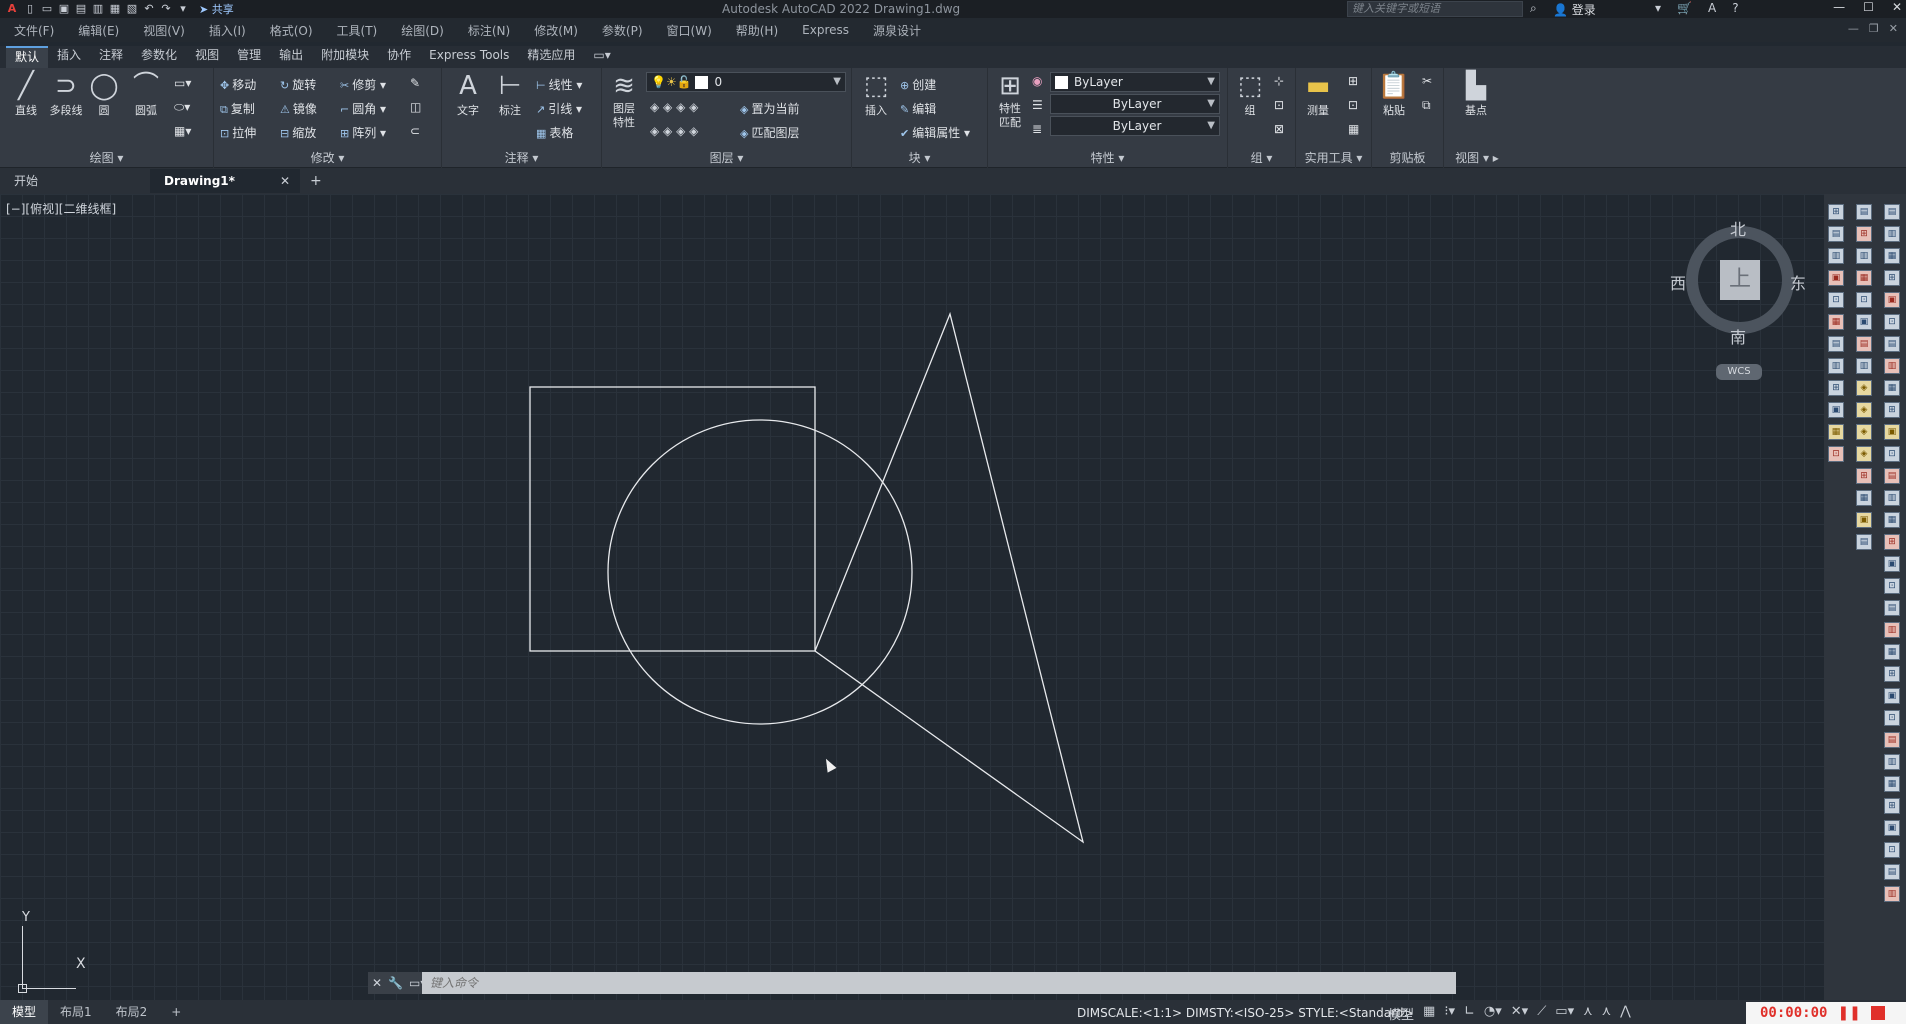  What do you see at coordinates (227, 30) in the screenshot?
I see `menu-insert: 插入(I)` at bounding box center [227, 30].